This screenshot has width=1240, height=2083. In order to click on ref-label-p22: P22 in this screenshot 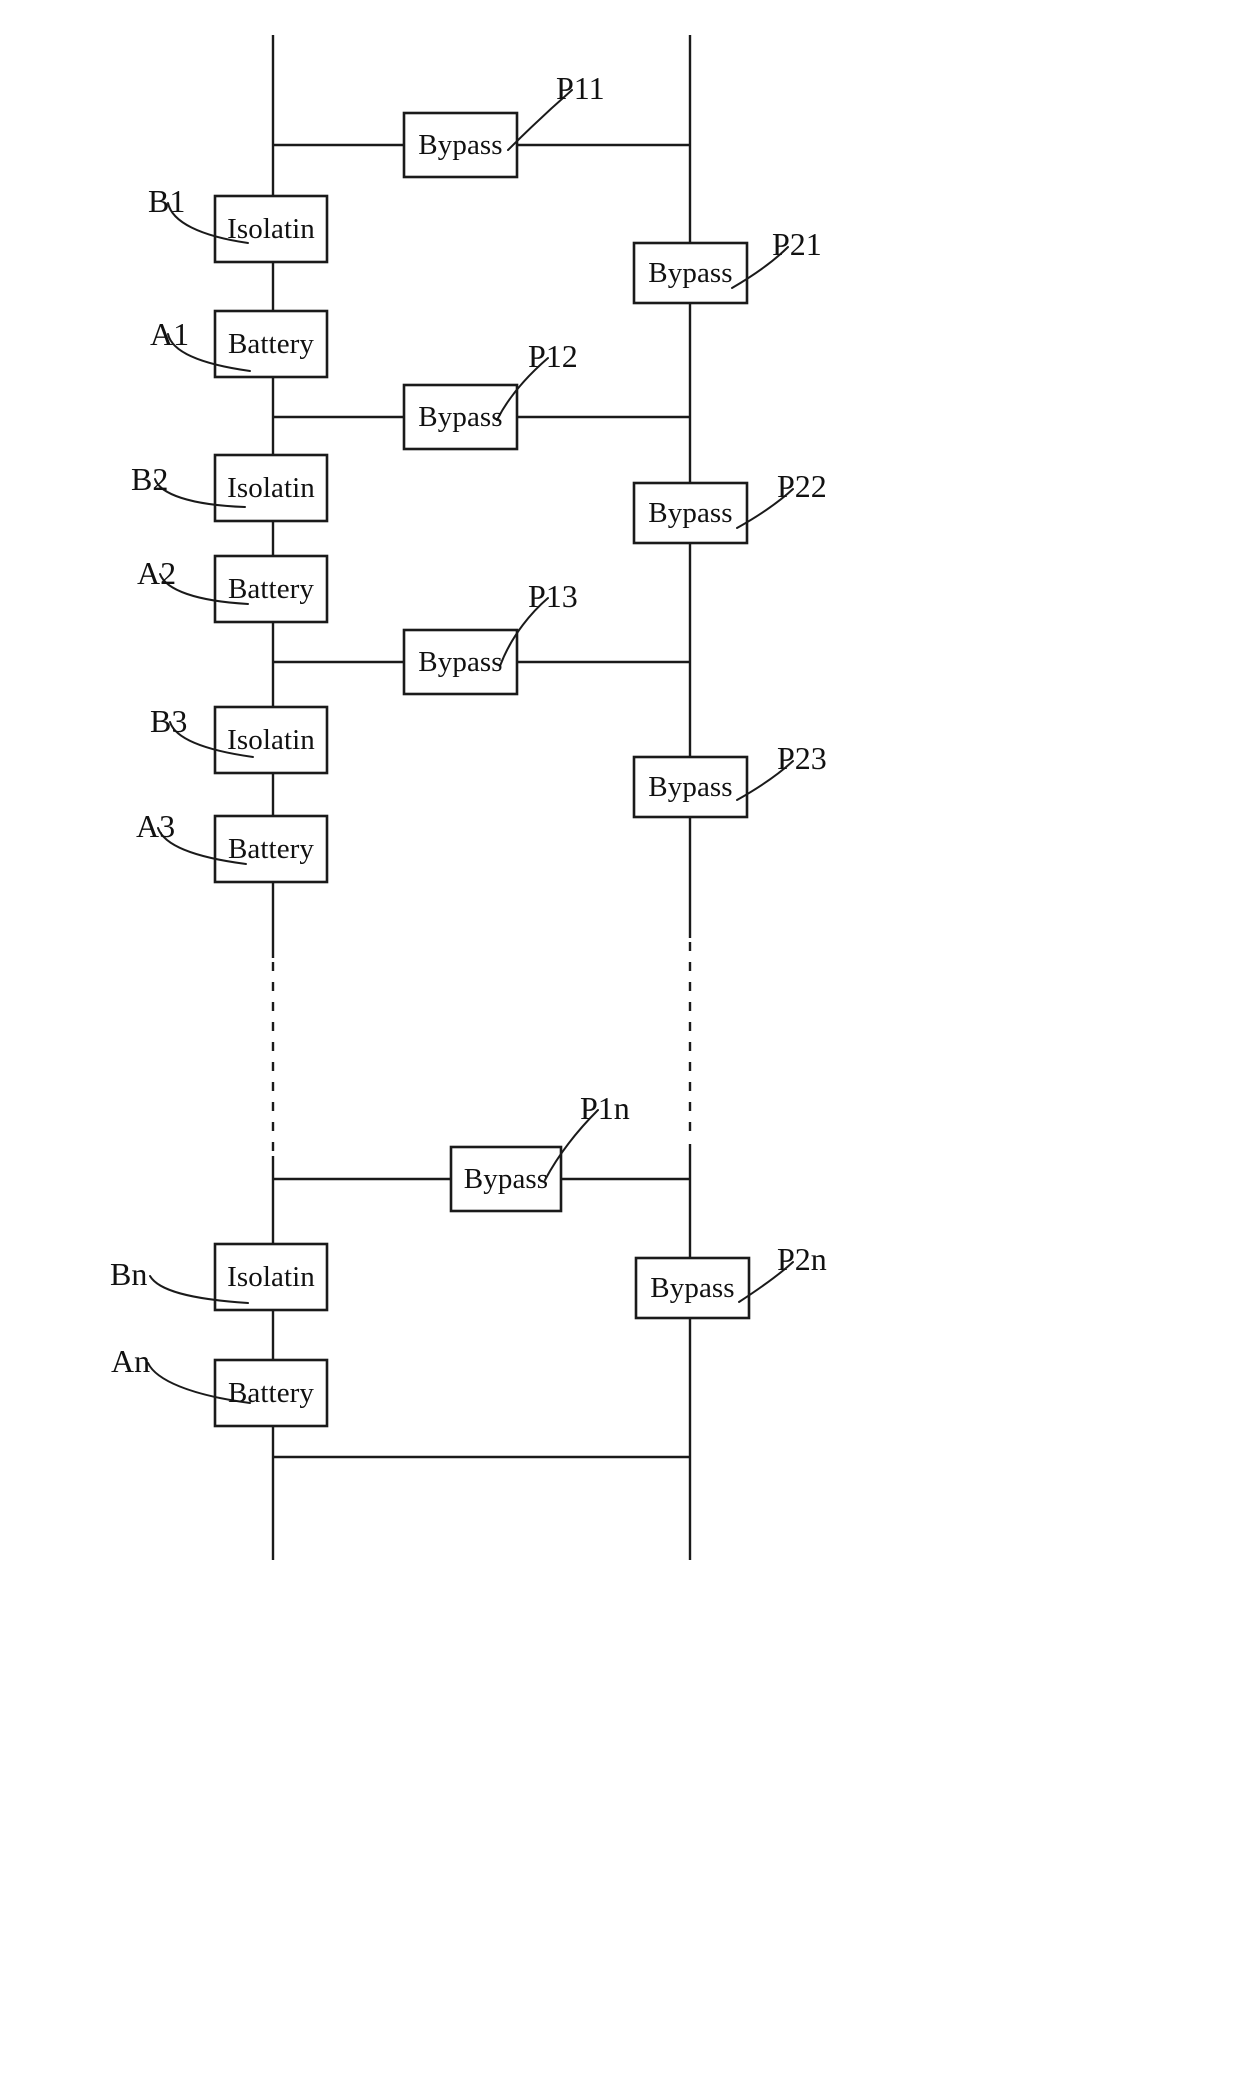, I will do `click(802, 486)`.